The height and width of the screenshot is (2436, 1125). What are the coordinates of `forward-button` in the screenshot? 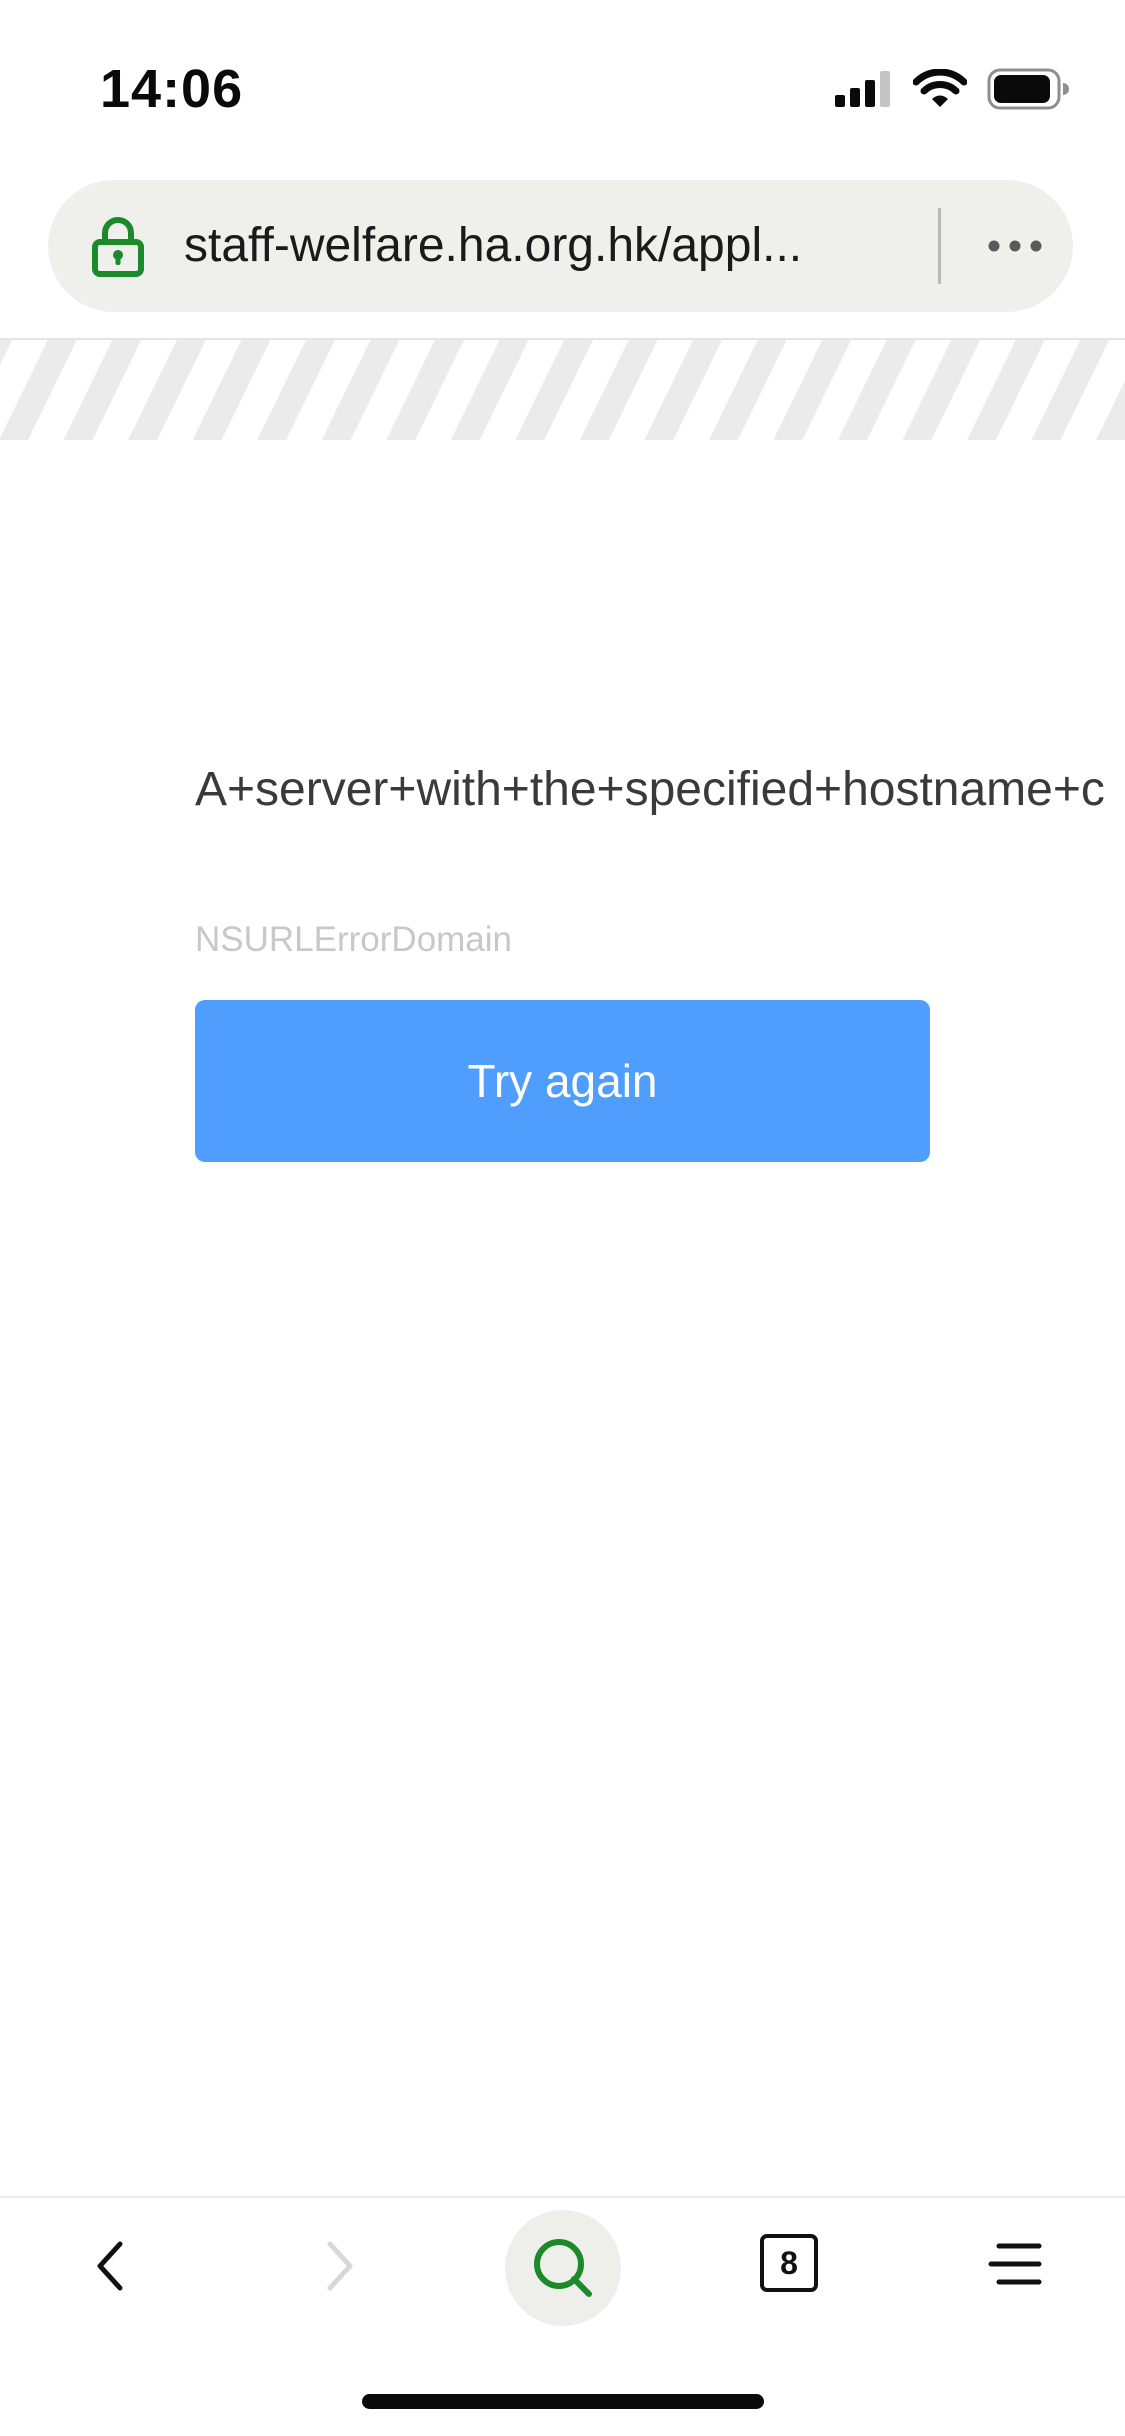 It's located at (340, 2266).